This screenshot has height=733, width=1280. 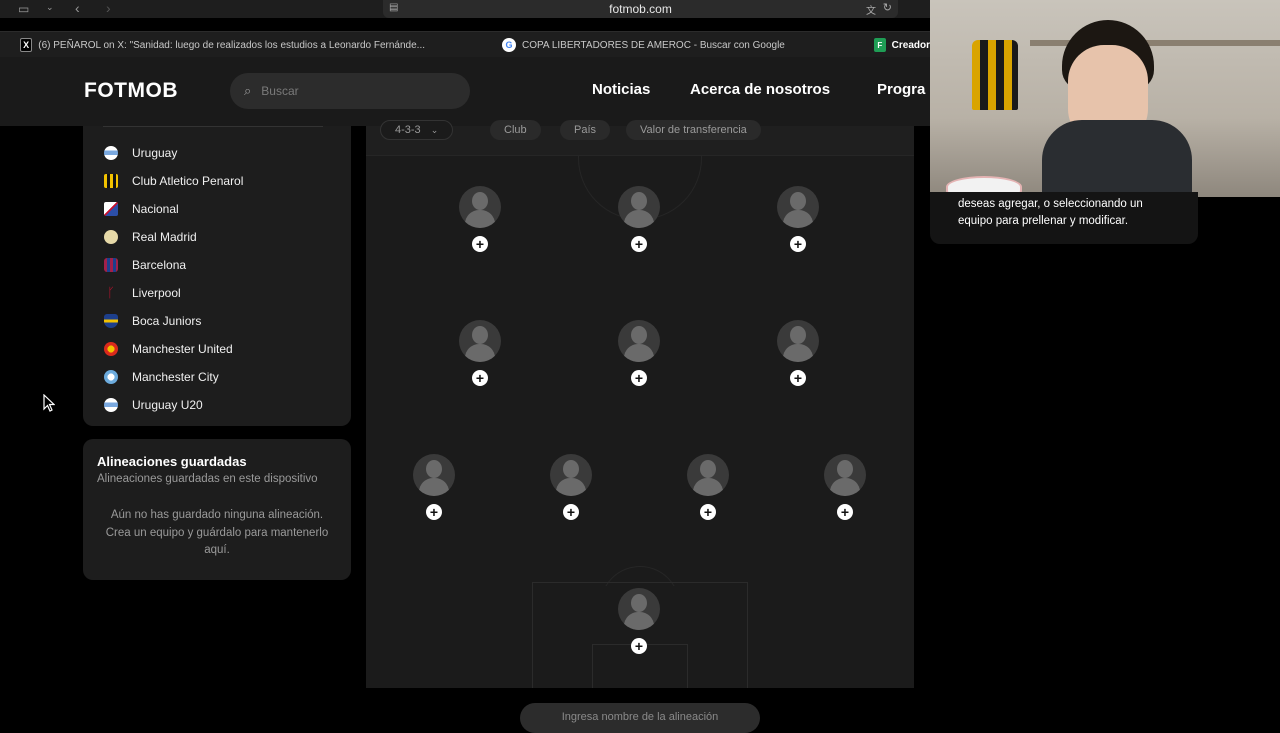 What do you see at coordinates (111, 181) in the screenshot?
I see `penarol-crest-icon` at bounding box center [111, 181].